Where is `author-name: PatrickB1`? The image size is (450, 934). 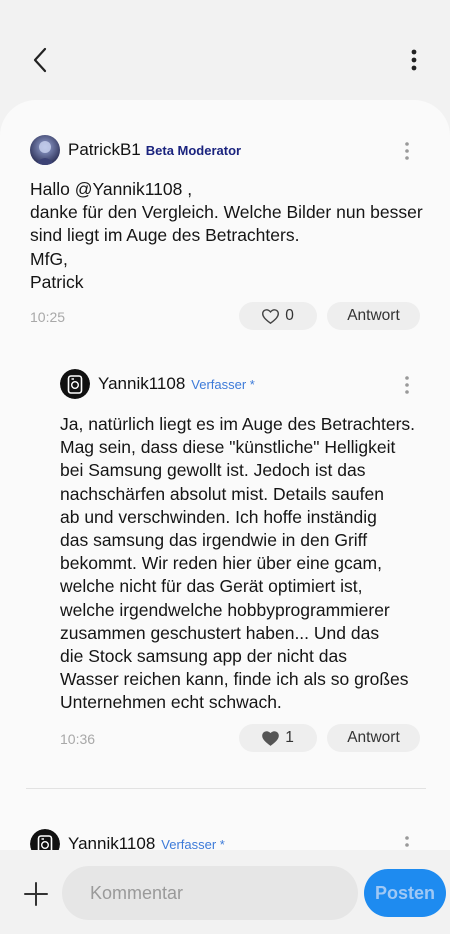 author-name: PatrickB1 is located at coordinates (104, 150).